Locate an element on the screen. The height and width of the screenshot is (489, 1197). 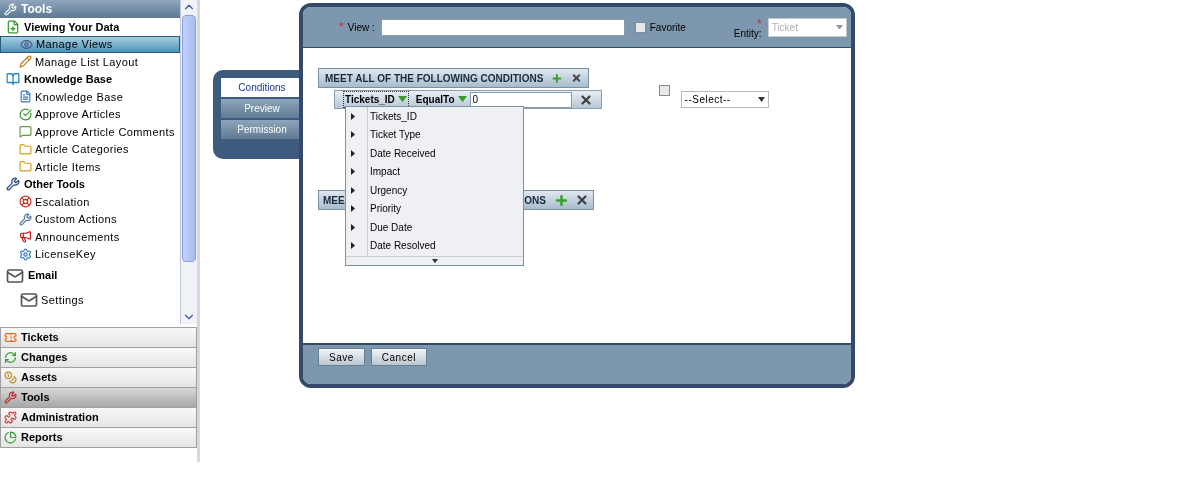
module-tab: Changes is located at coordinates (98, 357).